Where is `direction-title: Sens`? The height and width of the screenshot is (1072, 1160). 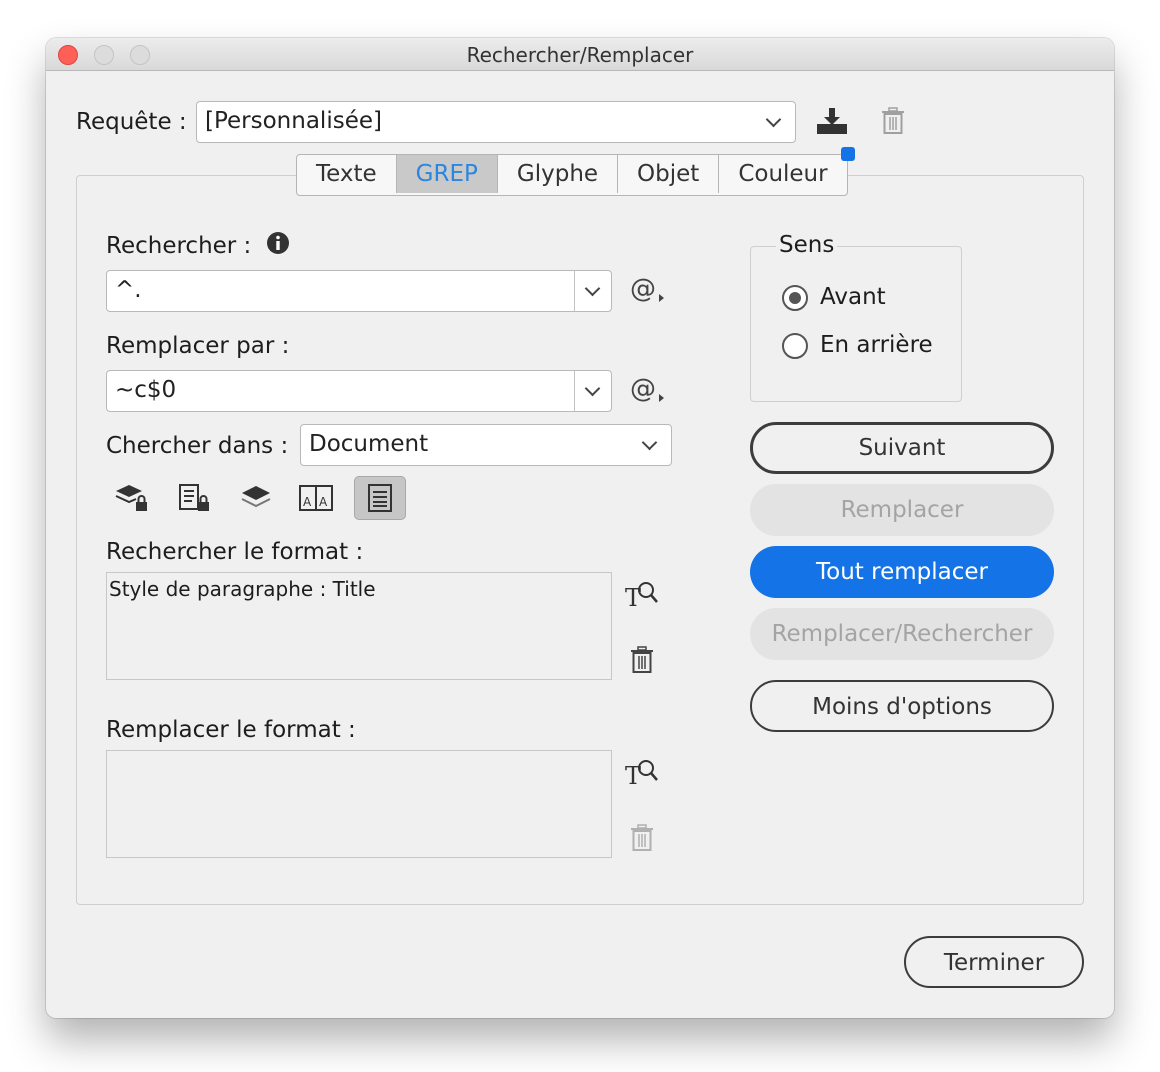 direction-title: Sens is located at coordinates (807, 245).